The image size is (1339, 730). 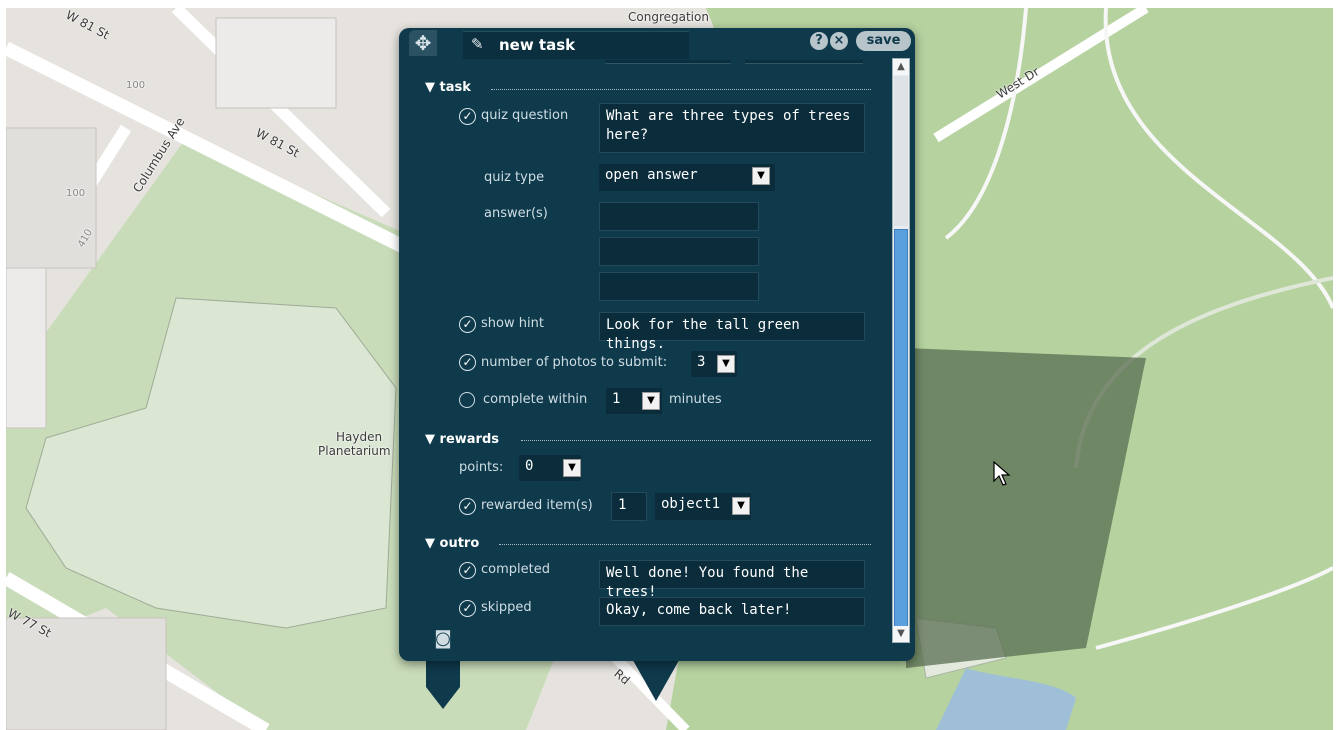 What do you see at coordinates (901, 151) in the screenshot?
I see `scroll-track` at bounding box center [901, 151].